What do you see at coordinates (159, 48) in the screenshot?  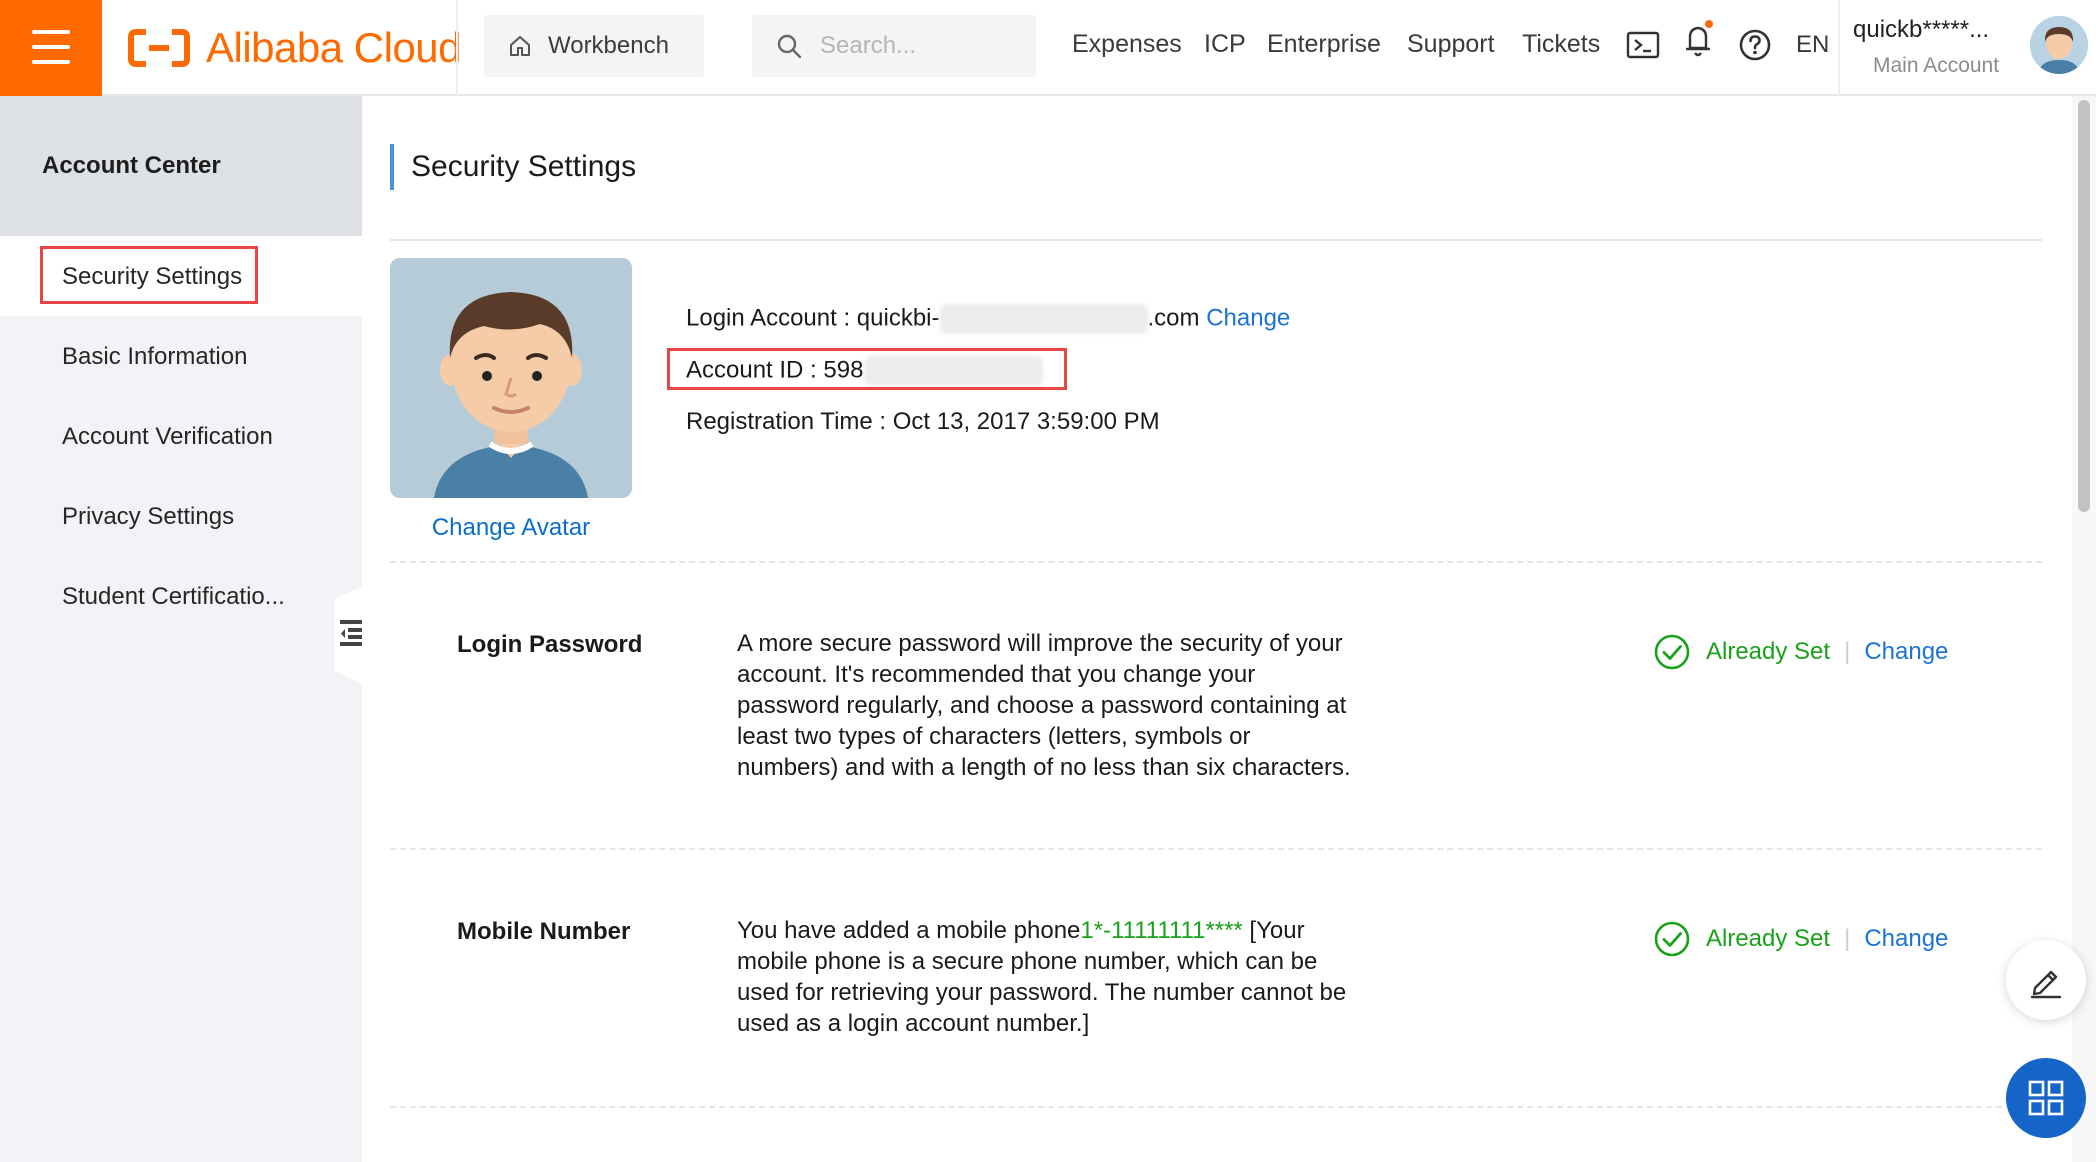 I see `alibaba-logo-icon` at bounding box center [159, 48].